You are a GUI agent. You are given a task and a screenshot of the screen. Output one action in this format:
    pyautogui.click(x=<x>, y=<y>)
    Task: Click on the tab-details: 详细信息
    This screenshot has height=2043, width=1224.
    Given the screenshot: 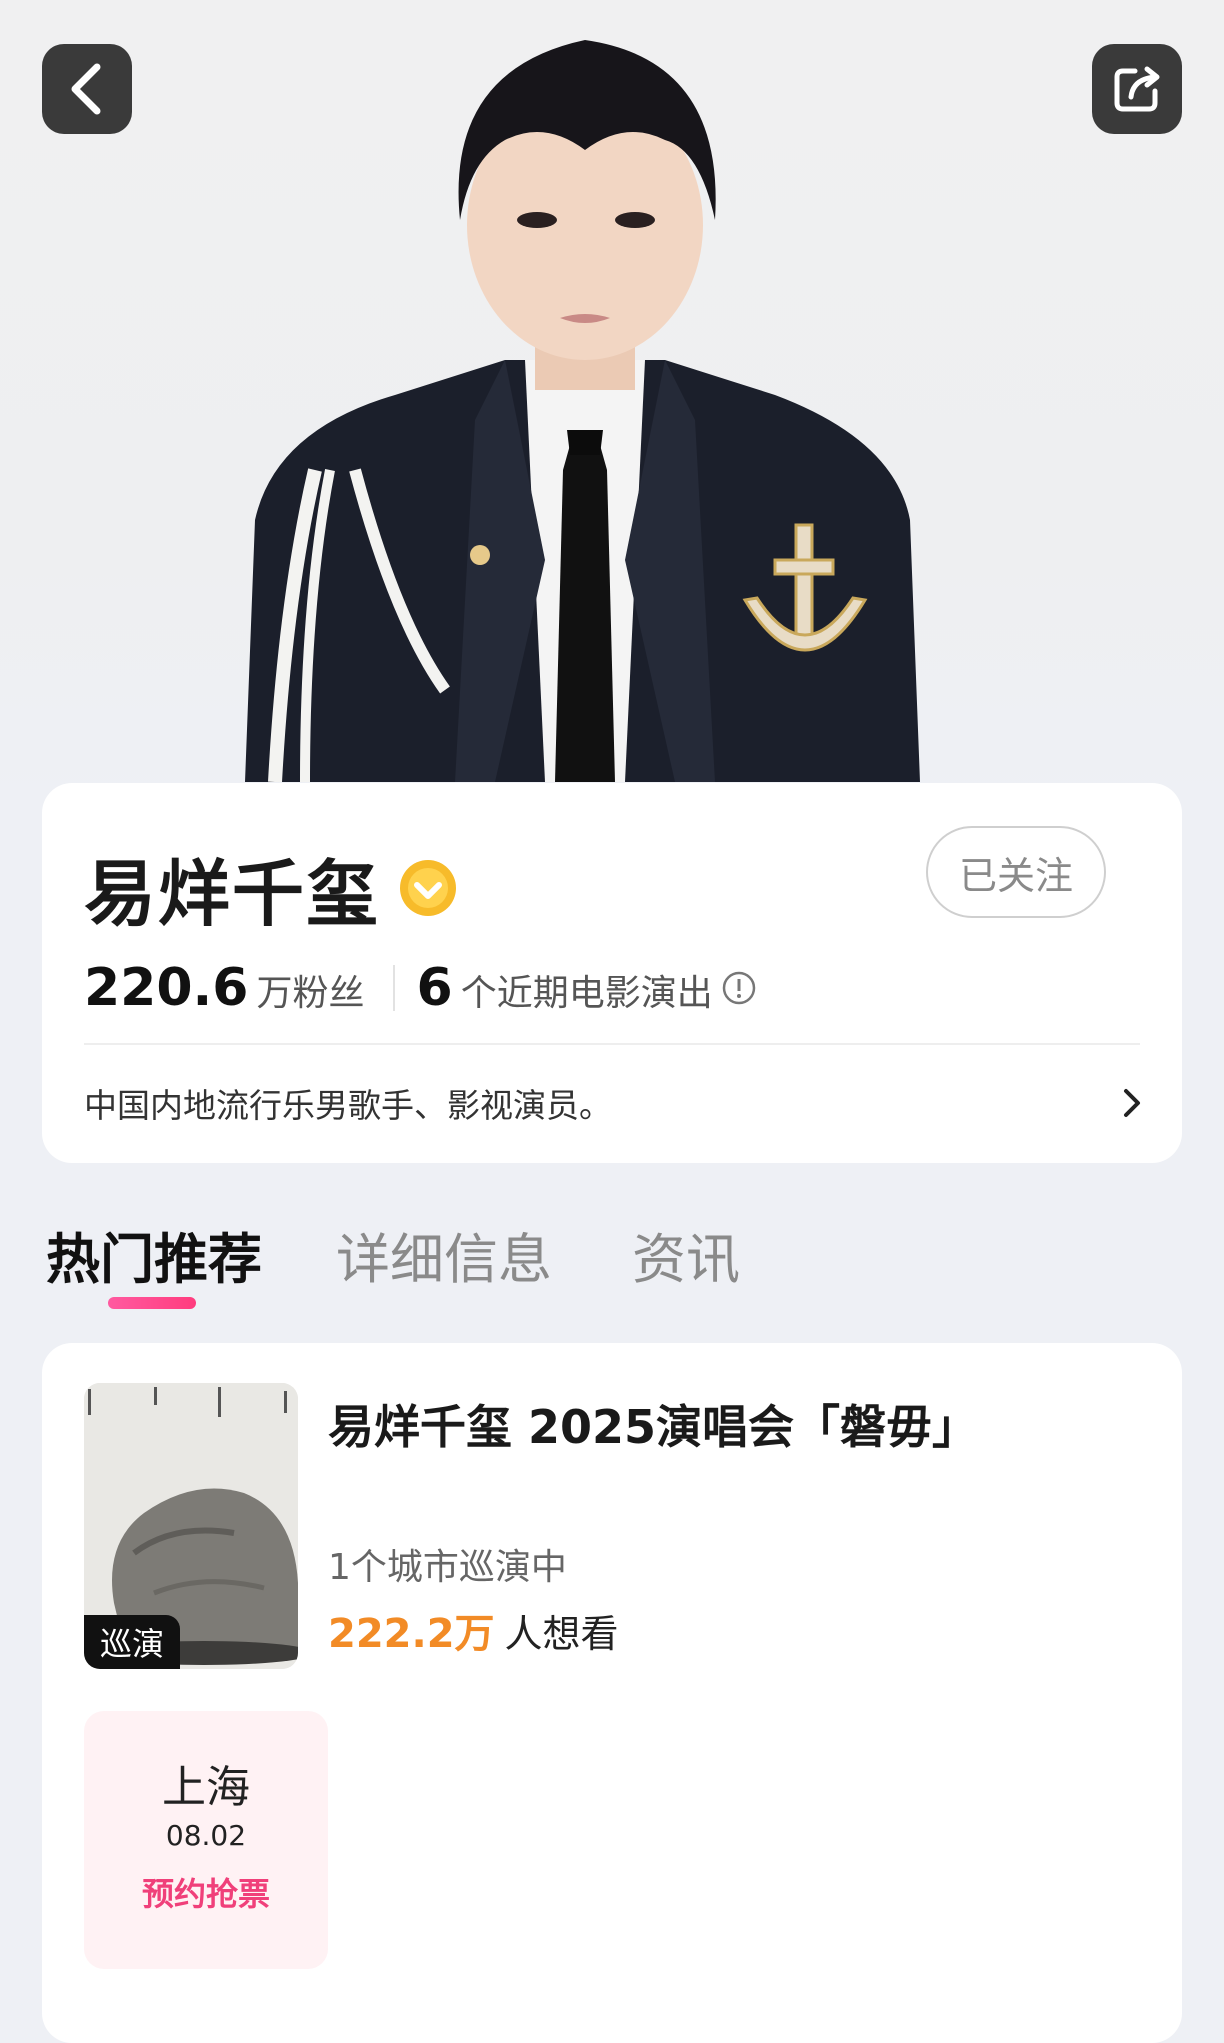 What is the action you would take?
    pyautogui.click(x=444, y=1254)
    